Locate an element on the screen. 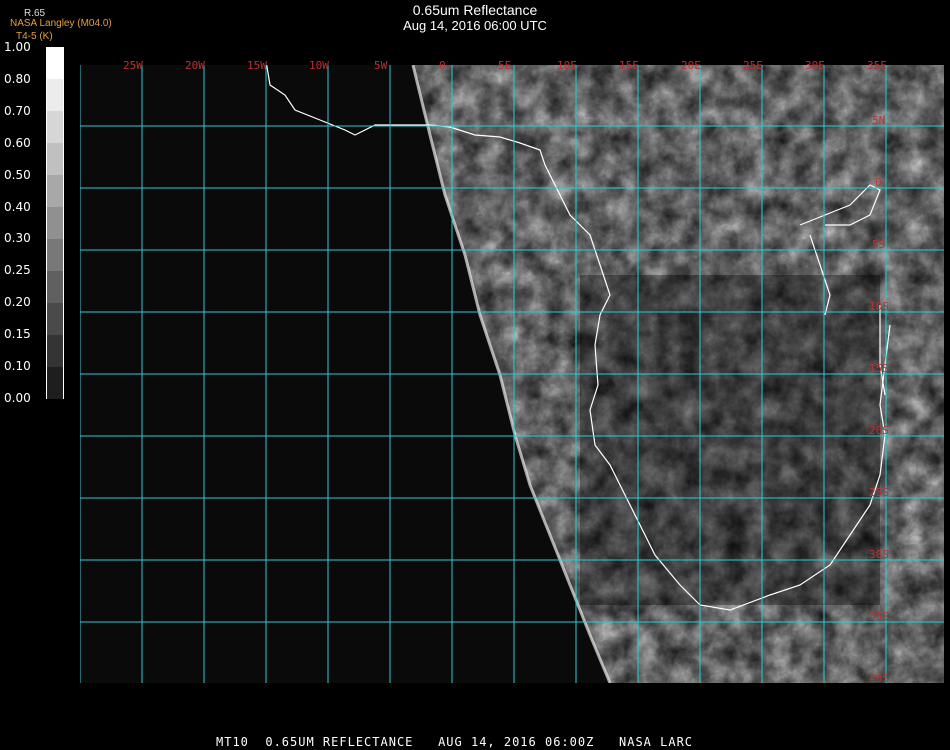 Image resolution: width=950 pixels, height=750 pixels. longitude-label: 20E is located at coordinates (691, 65).